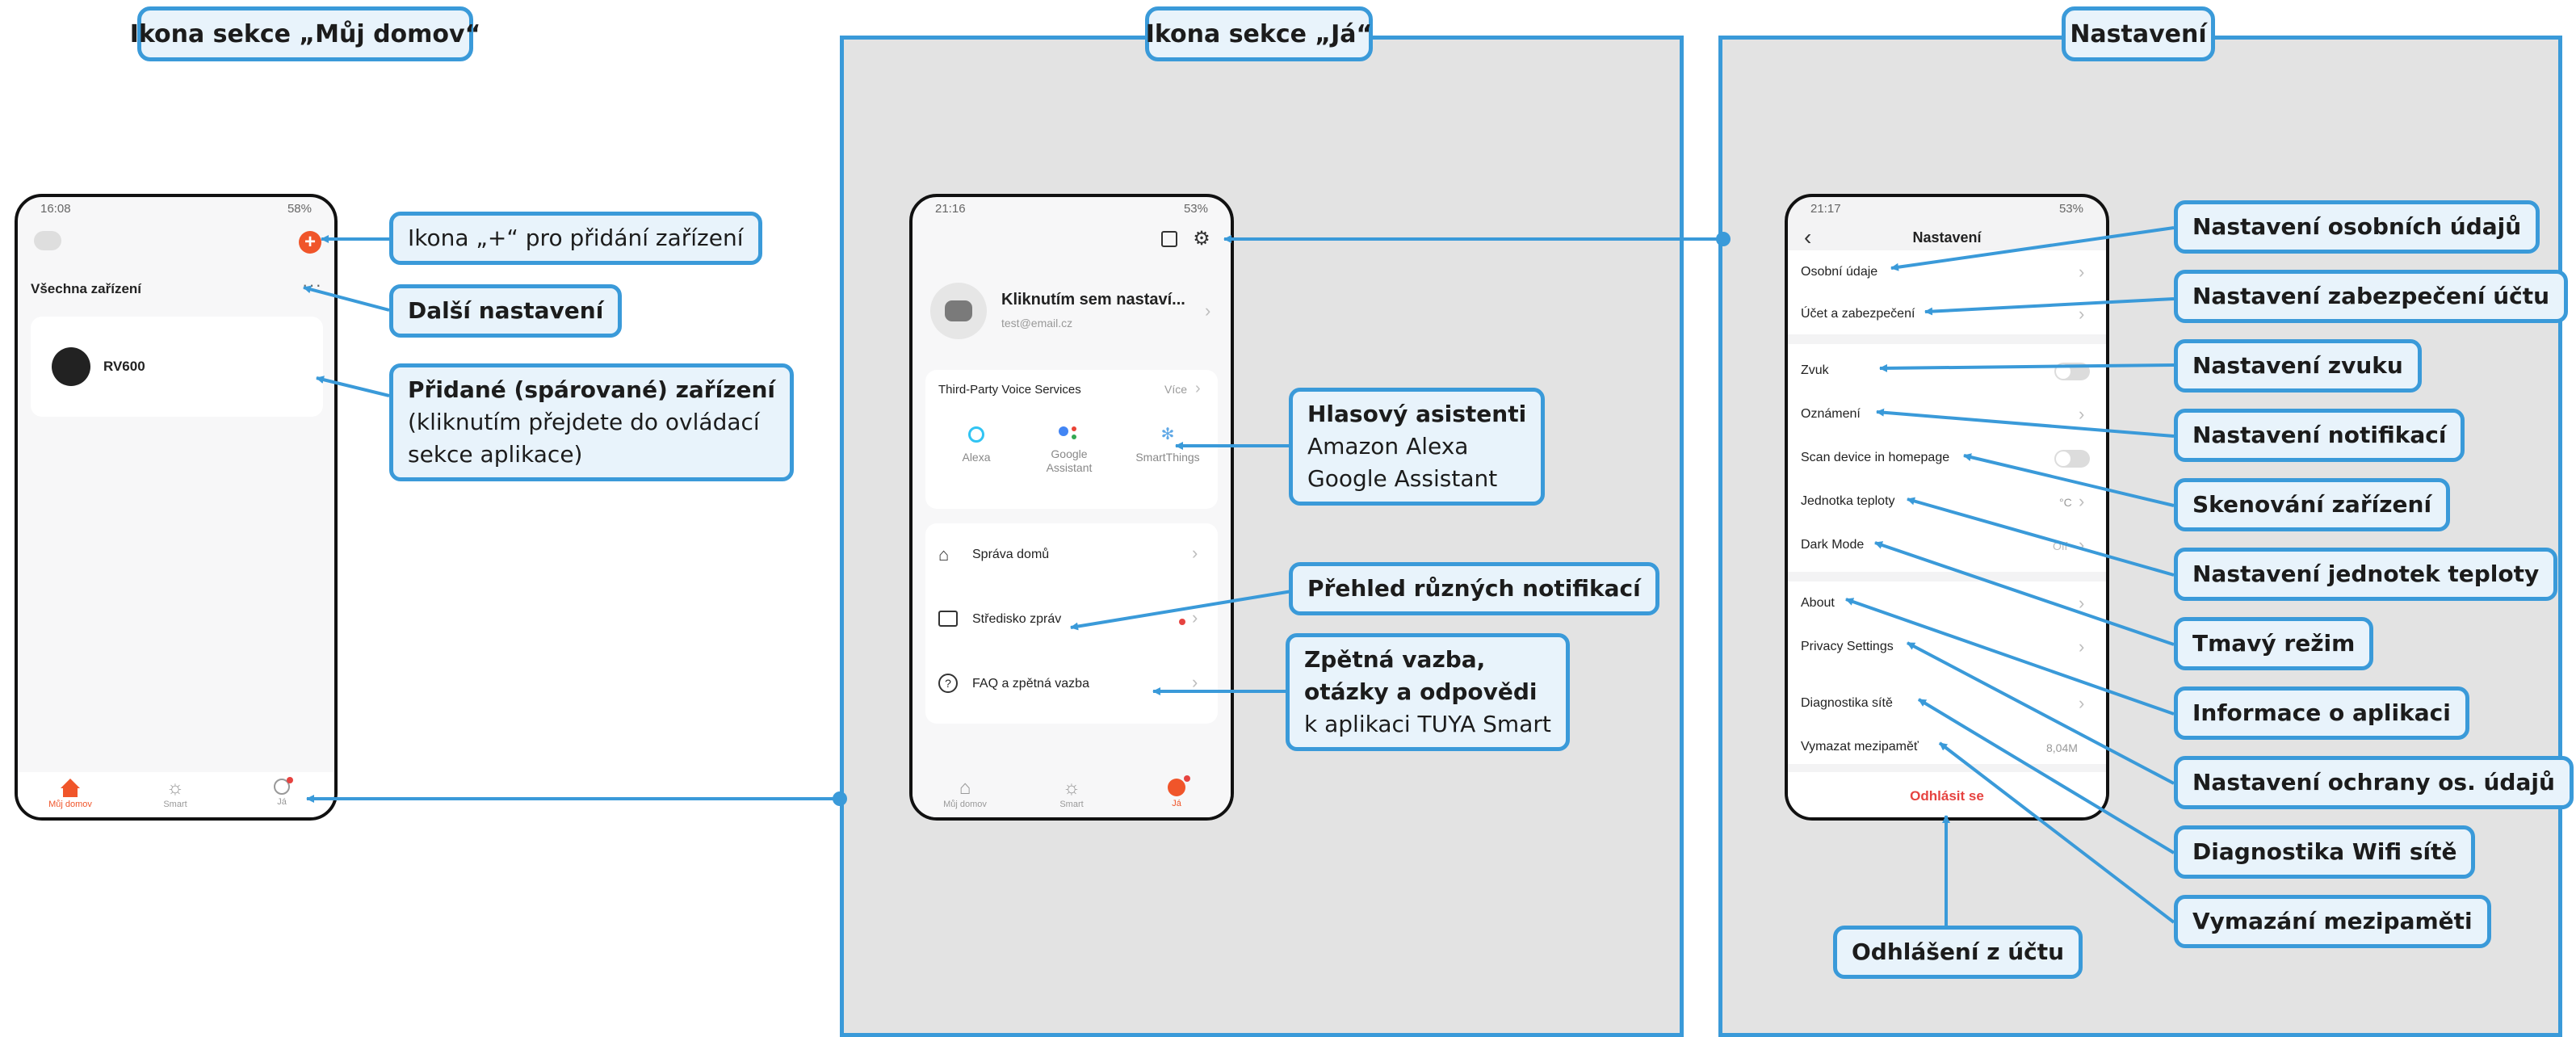 This screenshot has width=2576, height=1037. I want to click on callout-set-personal: Nastavení osobních údajů, so click(2357, 227).